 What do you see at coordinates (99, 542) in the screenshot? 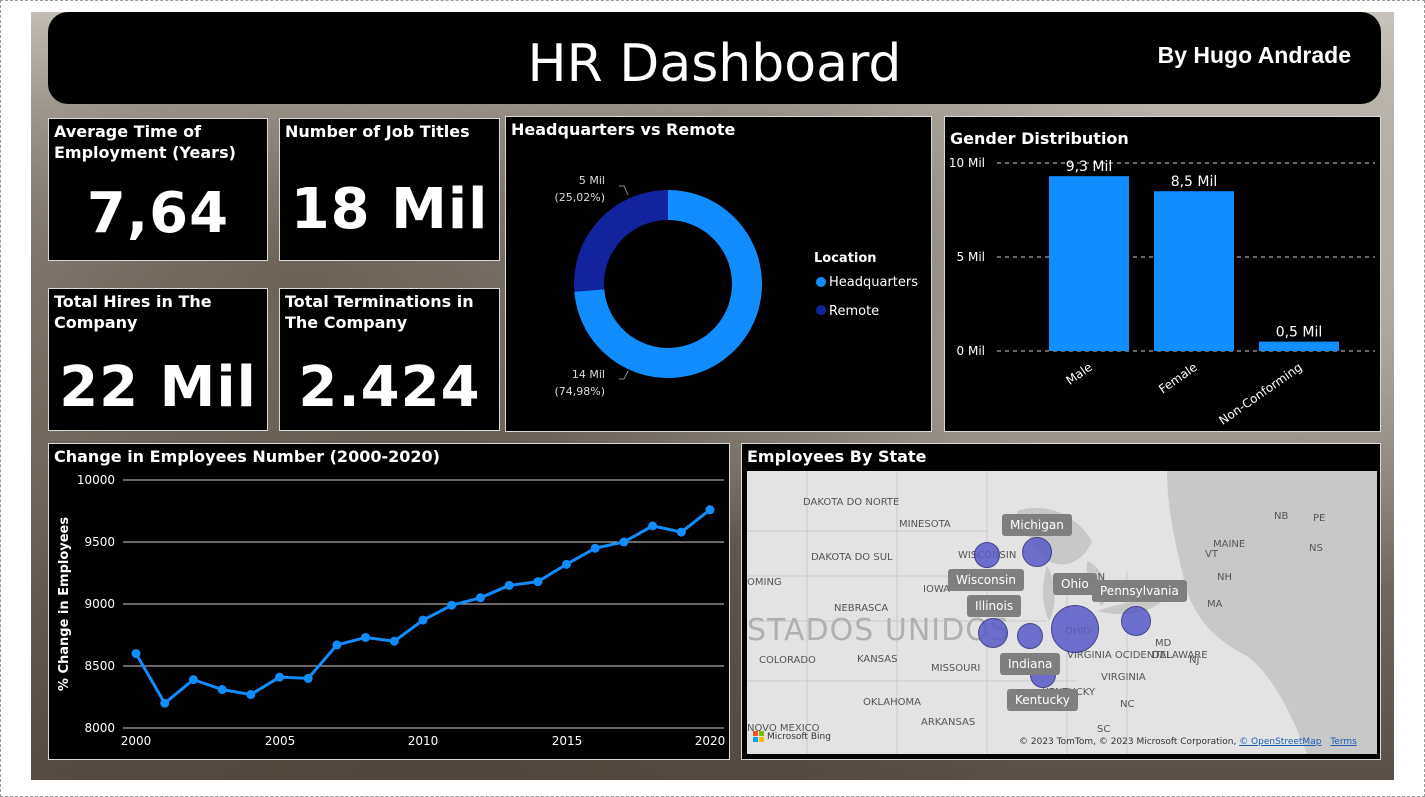
I see `y-tick-label: 9500` at bounding box center [99, 542].